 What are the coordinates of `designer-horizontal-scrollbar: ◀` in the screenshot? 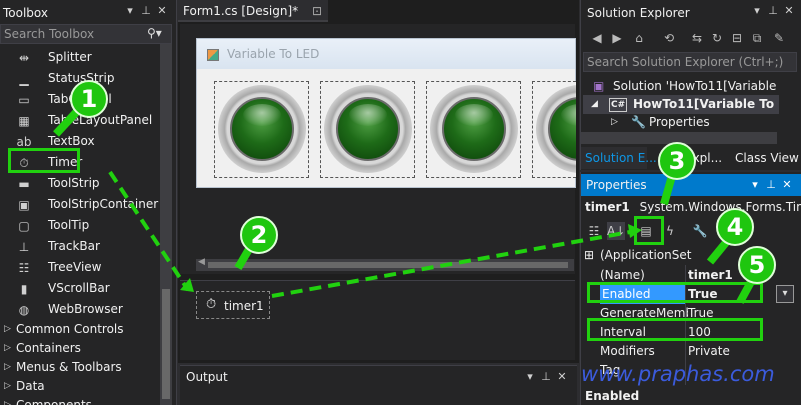 It's located at (385, 264).